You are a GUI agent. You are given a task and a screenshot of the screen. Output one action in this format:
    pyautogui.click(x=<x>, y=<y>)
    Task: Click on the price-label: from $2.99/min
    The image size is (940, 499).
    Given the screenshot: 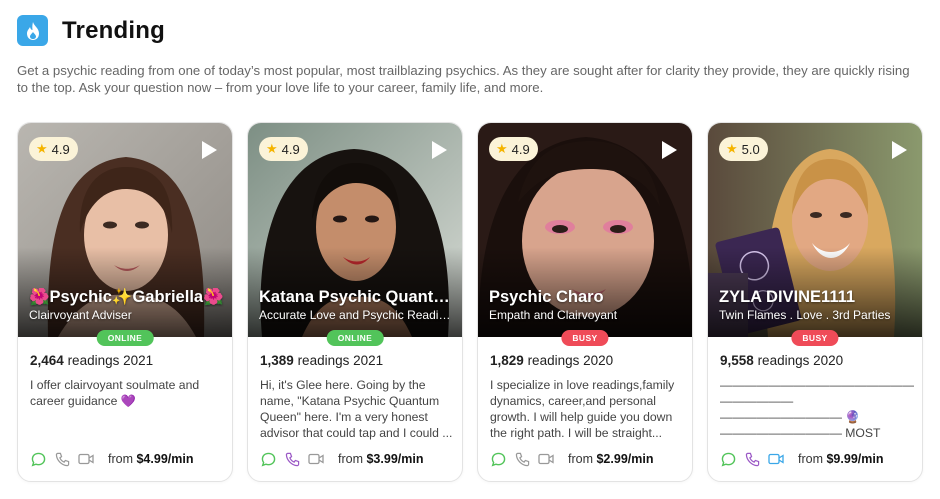 What is the action you would take?
    pyautogui.click(x=610, y=459)
    